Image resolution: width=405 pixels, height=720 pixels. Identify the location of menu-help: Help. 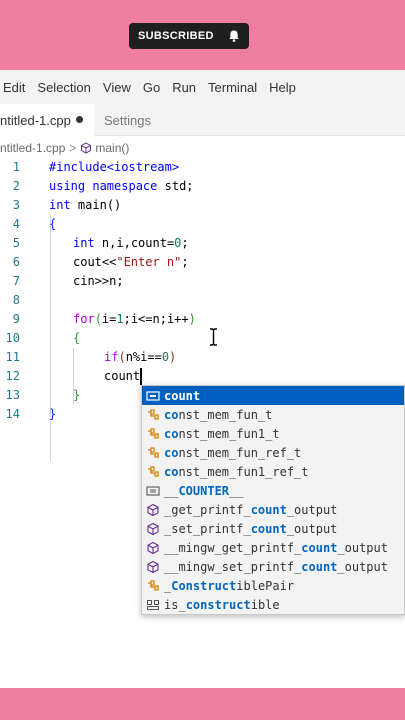
(282, 87).